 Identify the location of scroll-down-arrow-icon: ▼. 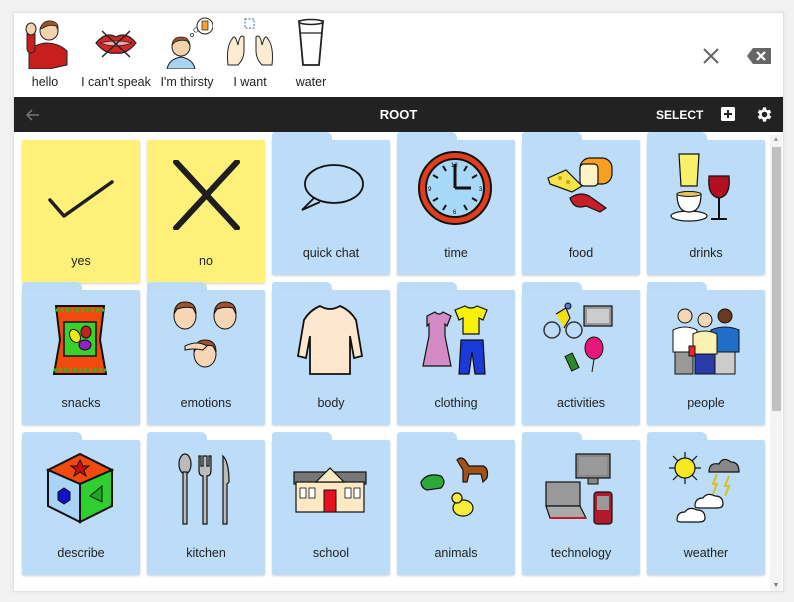
(776, 586).